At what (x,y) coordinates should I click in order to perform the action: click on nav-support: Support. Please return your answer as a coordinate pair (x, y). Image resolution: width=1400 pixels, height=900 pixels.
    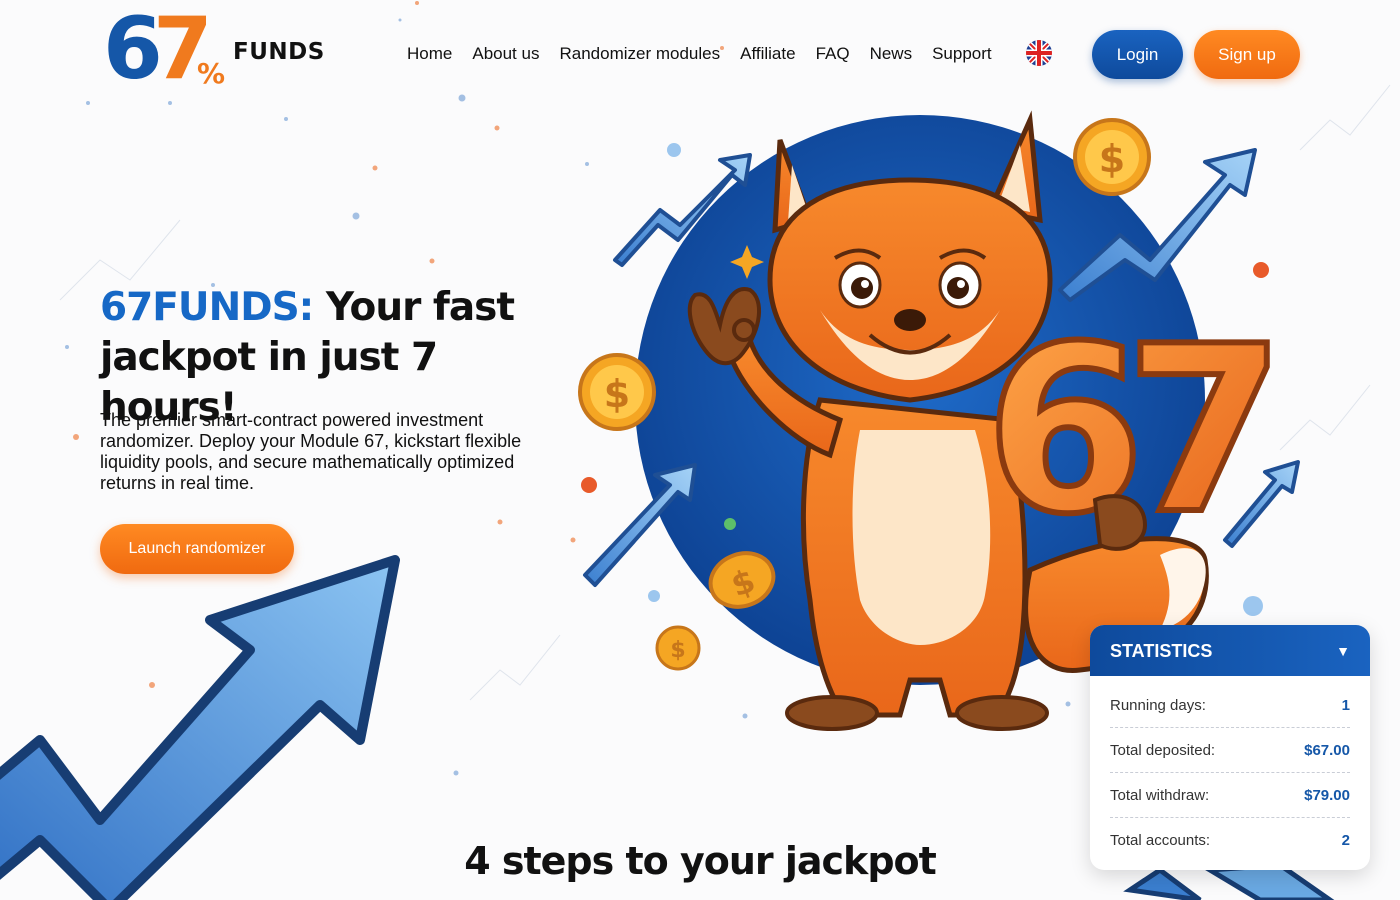
    Looking at the image, I should click on (962, 54).